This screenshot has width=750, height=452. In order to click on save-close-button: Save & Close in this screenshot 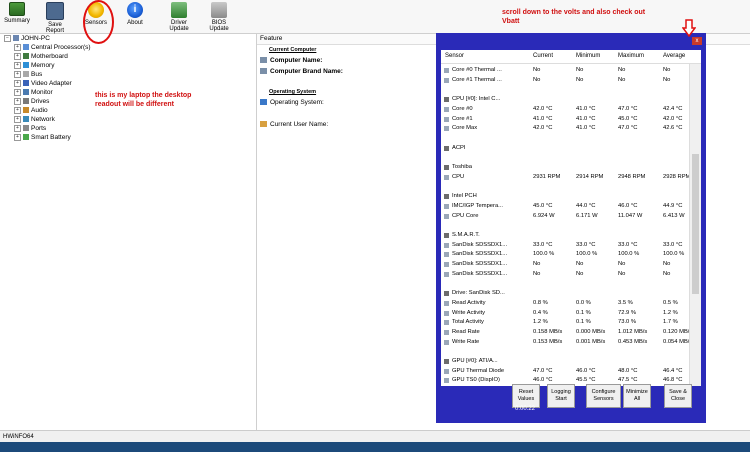, I will do `click(678, 396)`.